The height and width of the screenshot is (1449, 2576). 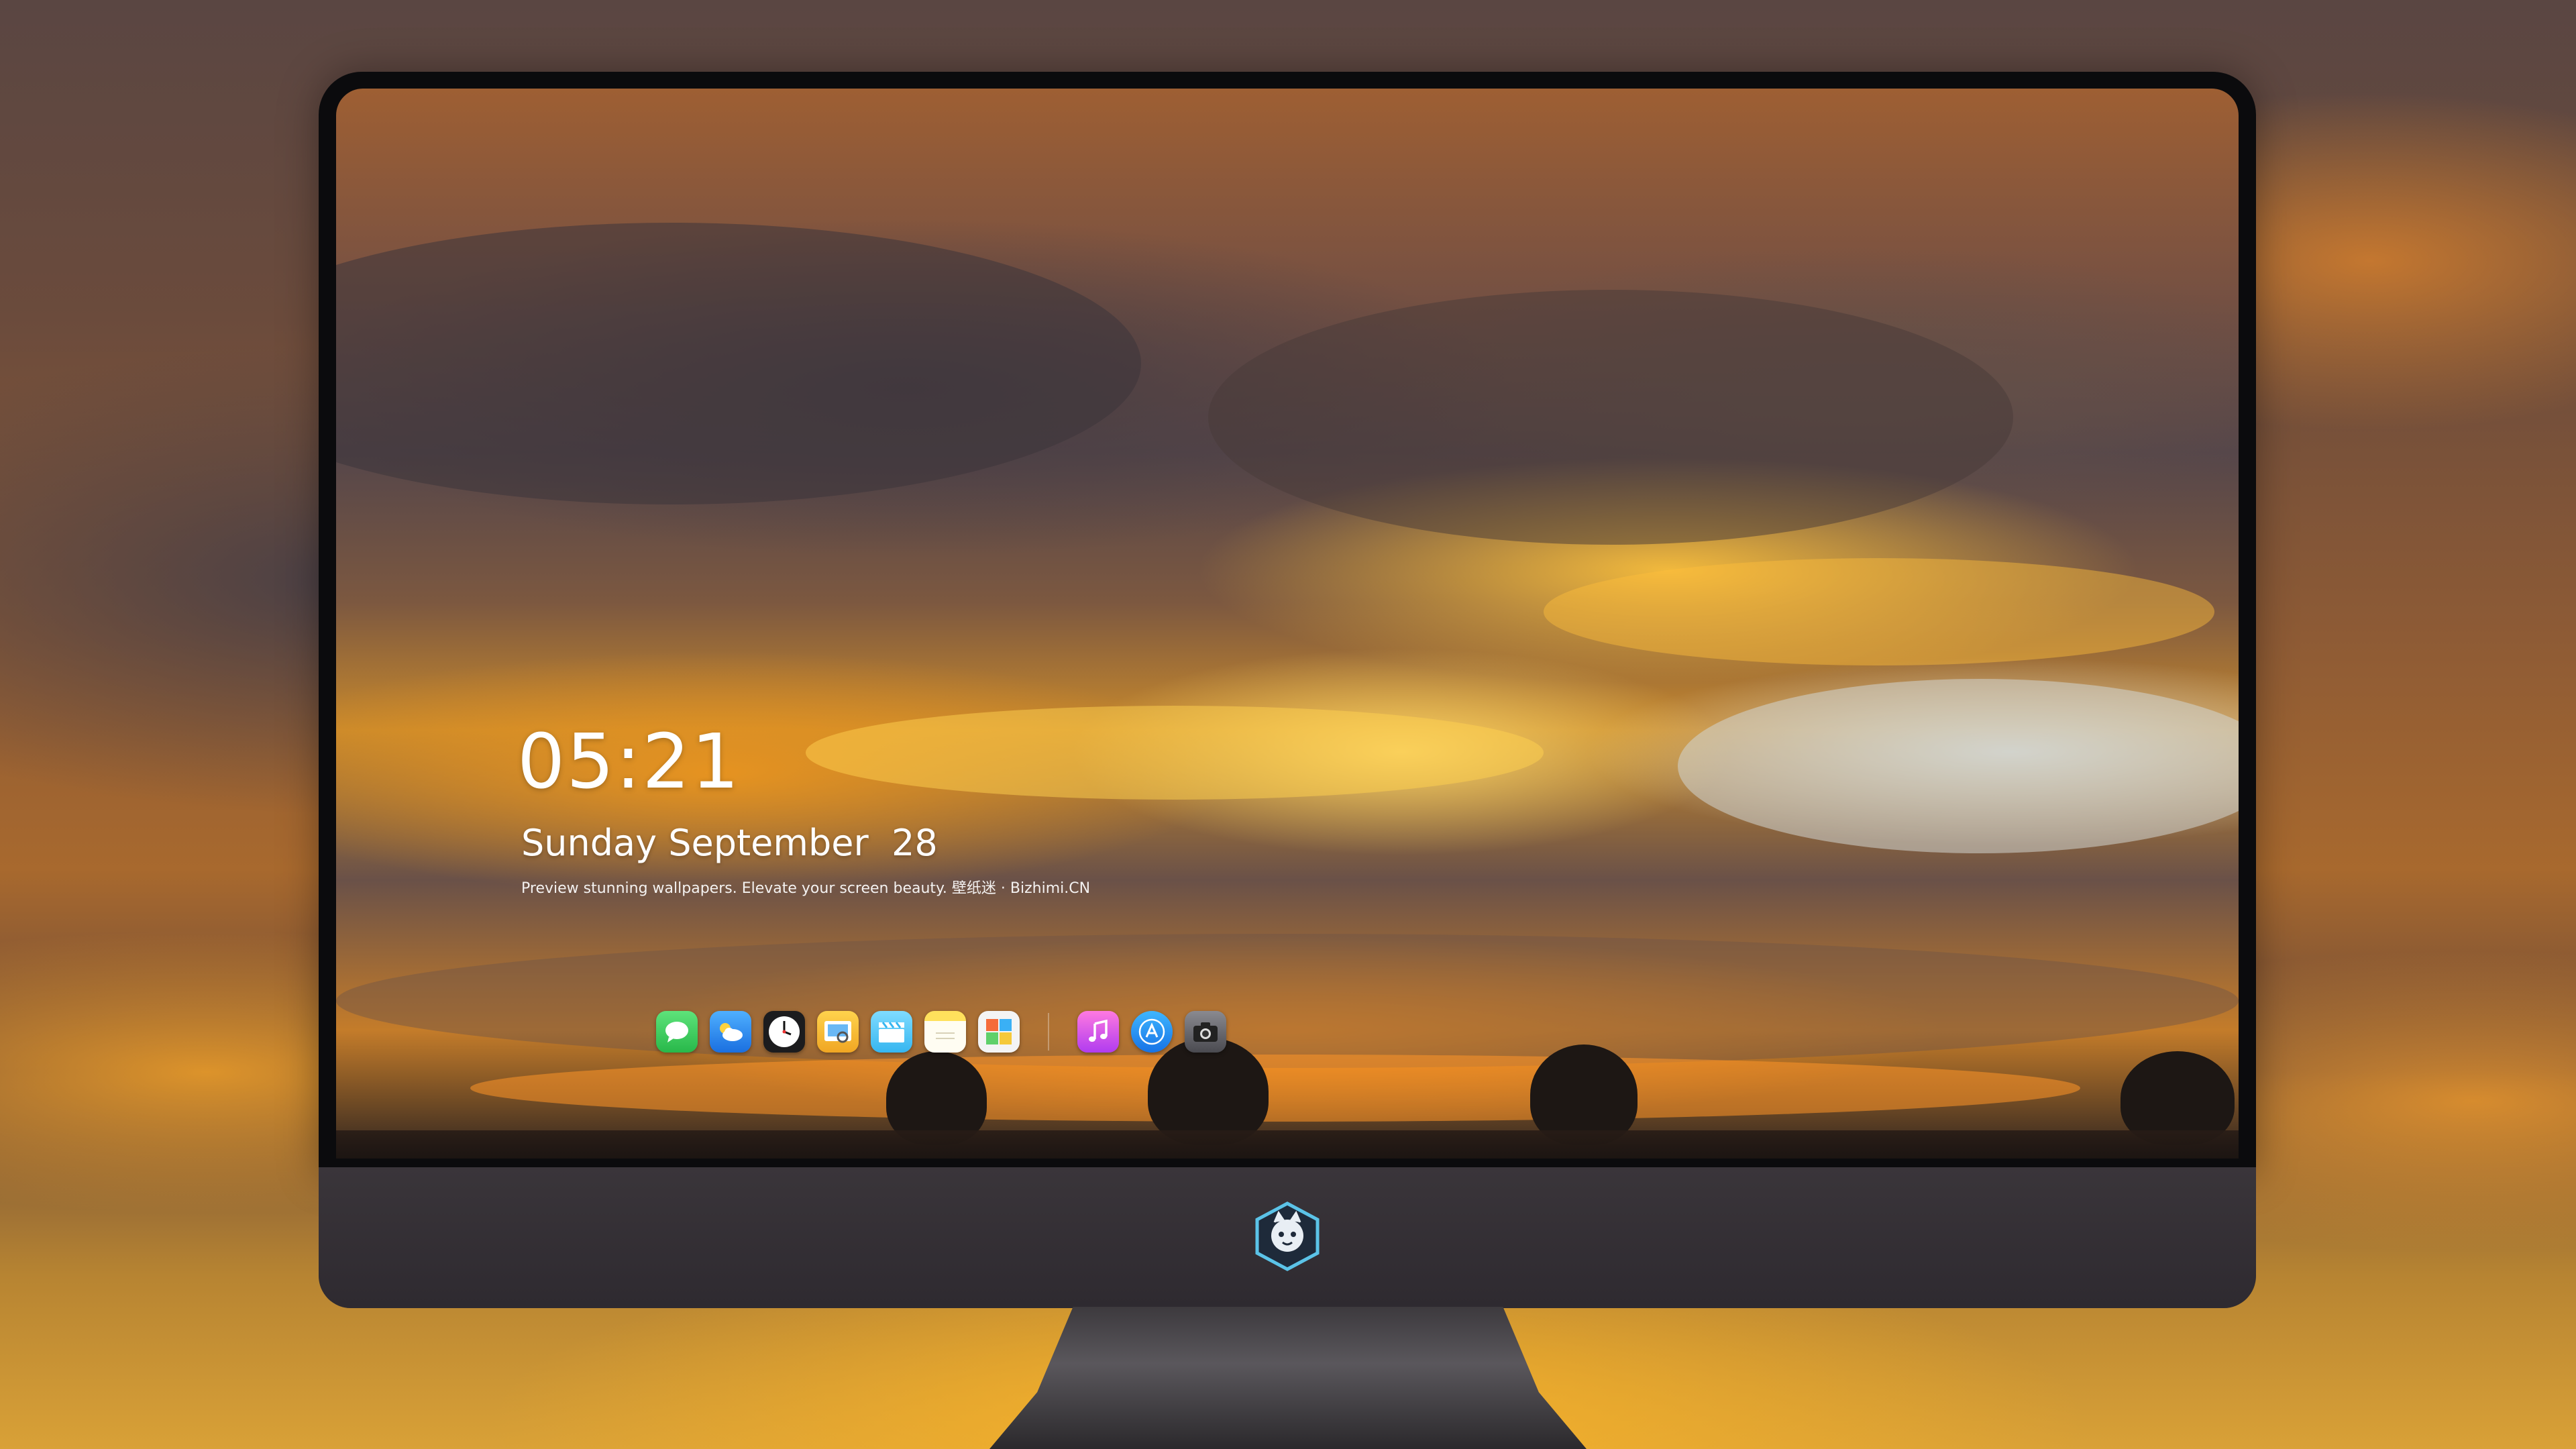 I want to click on photo-grid-icon, so click(x=999, y=1031).